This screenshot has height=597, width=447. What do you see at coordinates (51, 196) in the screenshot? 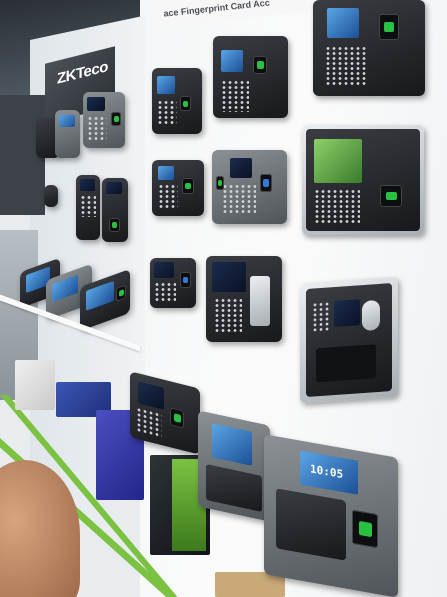
I see `device-tiny` at bounding box center [51, 196].